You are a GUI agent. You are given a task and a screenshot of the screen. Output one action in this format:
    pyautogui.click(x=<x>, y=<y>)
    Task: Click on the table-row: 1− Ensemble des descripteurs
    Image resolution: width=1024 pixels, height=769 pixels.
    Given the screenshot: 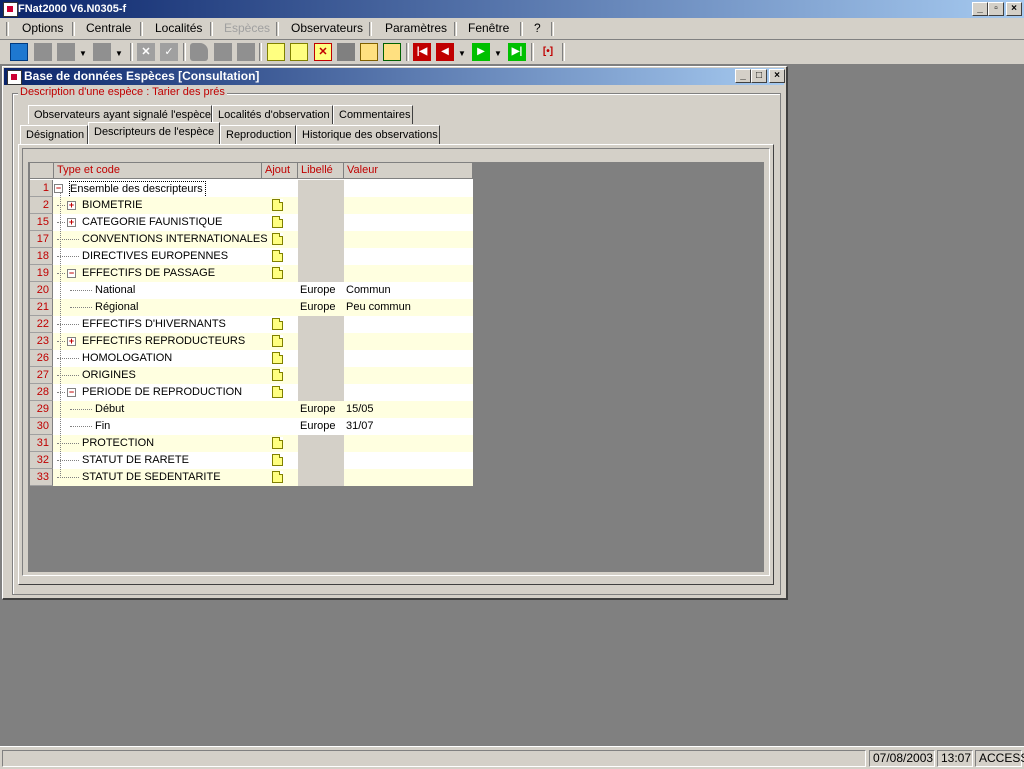 What is the action you would take?
    pyautogui.click(x=251, y=189)
    